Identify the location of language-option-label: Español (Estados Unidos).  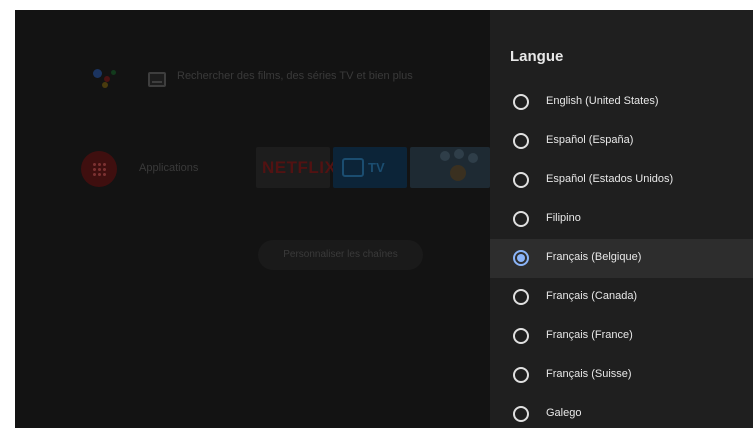
(610, 179).